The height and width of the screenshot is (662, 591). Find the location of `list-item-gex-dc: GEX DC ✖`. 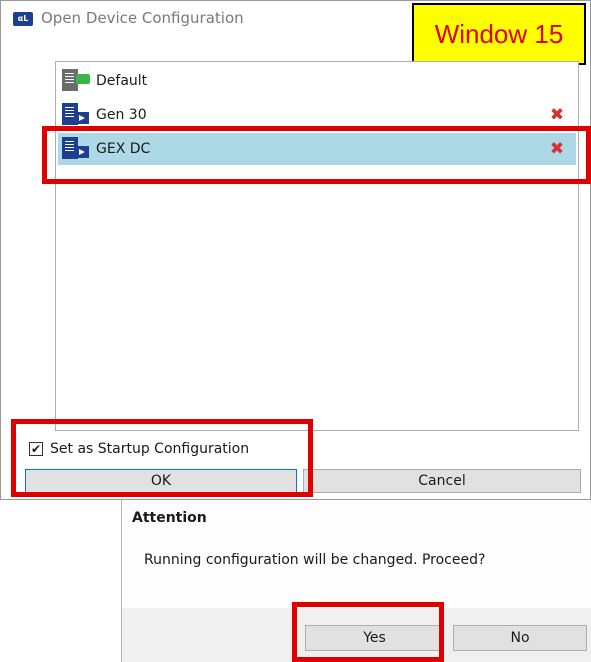

list-item-gex-dc: GEX DC ✖ is located at coordinates (317, 149).